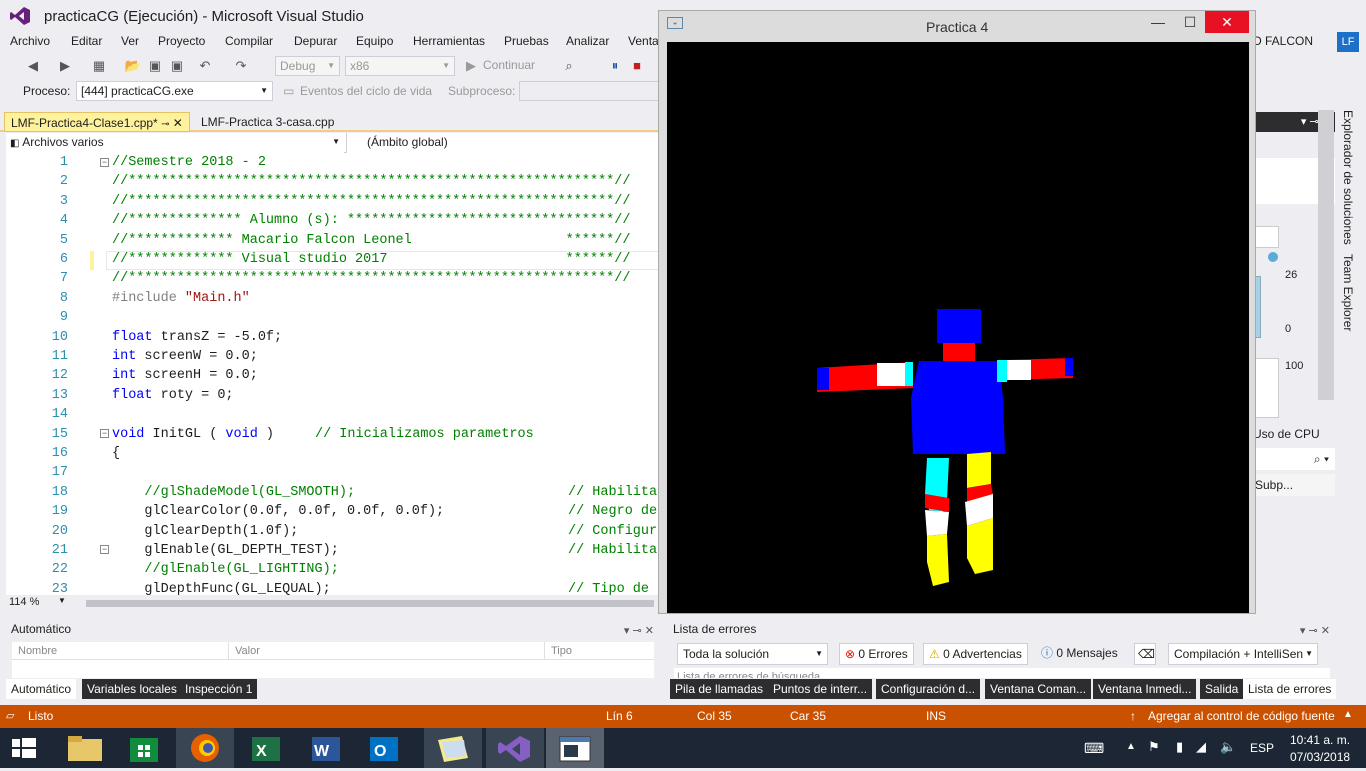 The width and height of the screenshot is (1366, 771). I want to click on tab-automatico: Automático, so click(41, 689).